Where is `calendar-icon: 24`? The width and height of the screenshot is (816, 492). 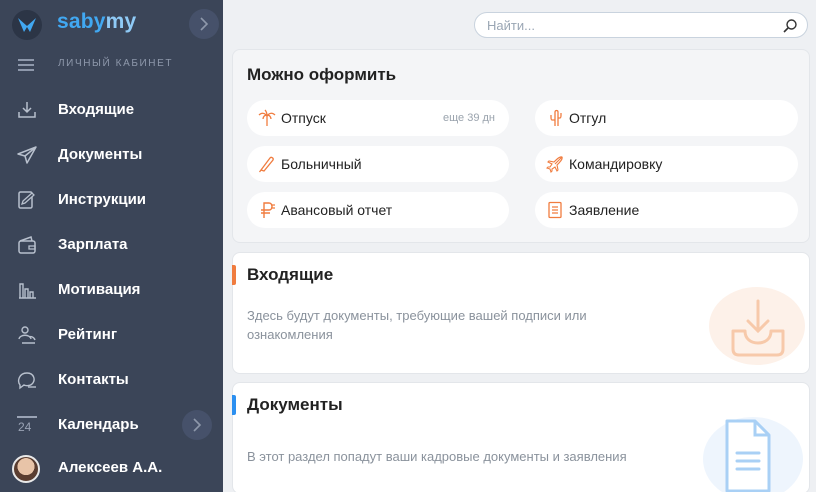
calendar-icon: 24 is located at coordinates (27, 425).